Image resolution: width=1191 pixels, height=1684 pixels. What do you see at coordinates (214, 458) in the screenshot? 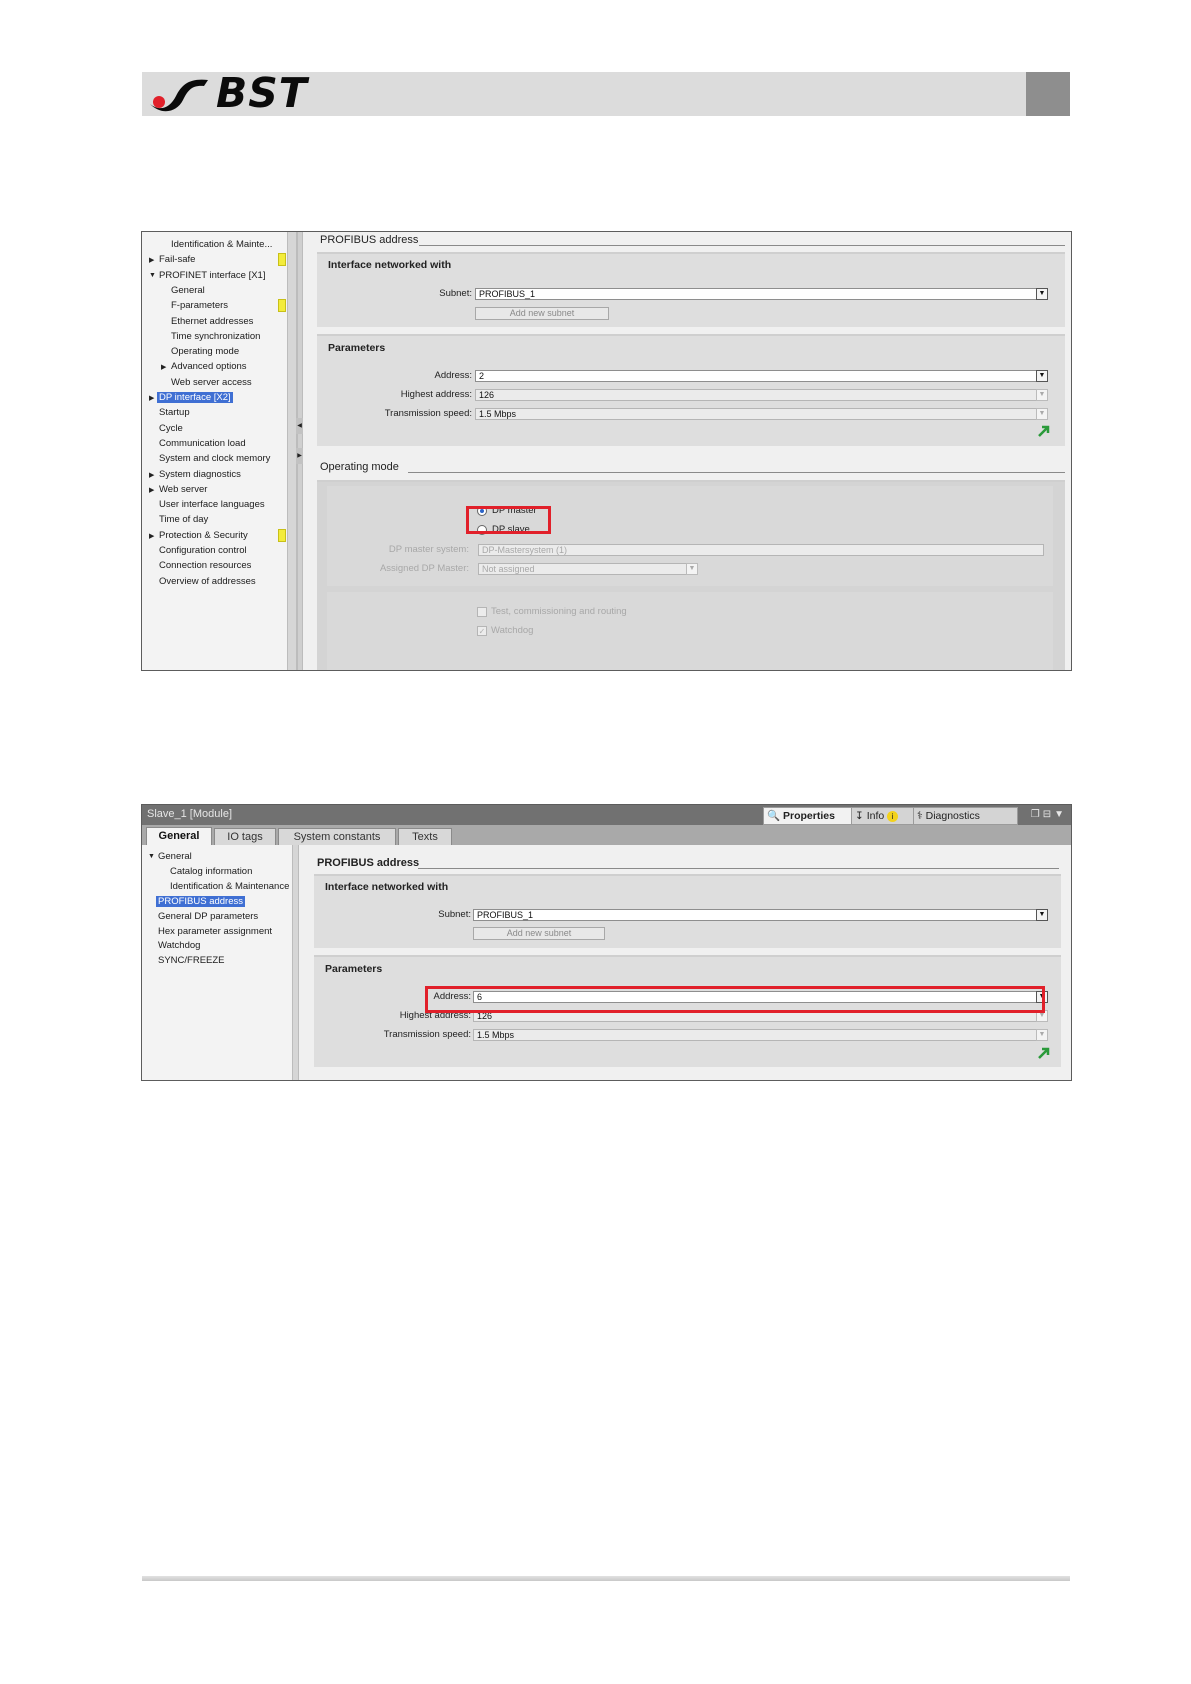
I see `tree-item: System and clock memory` at bounding box center [214, 458].